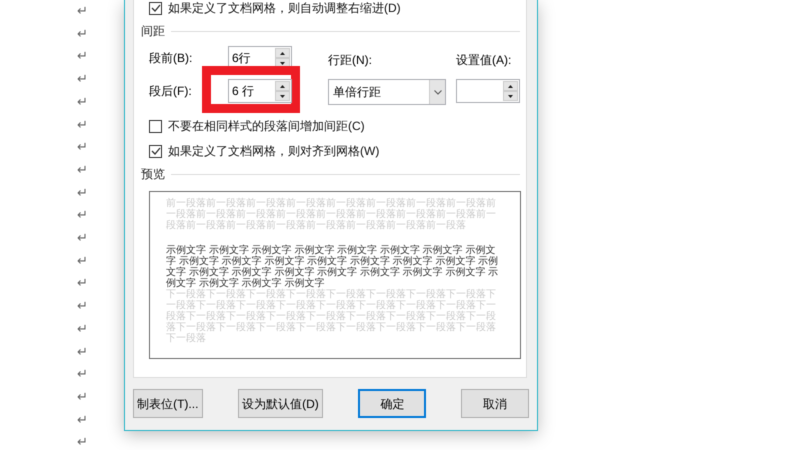 This screenshot has height=450, width=800. What do you see at coordinates (281, 403) in the screenshot?
I see `dialog-button: 设为默认值(D)` at bounding box center [281, 403].